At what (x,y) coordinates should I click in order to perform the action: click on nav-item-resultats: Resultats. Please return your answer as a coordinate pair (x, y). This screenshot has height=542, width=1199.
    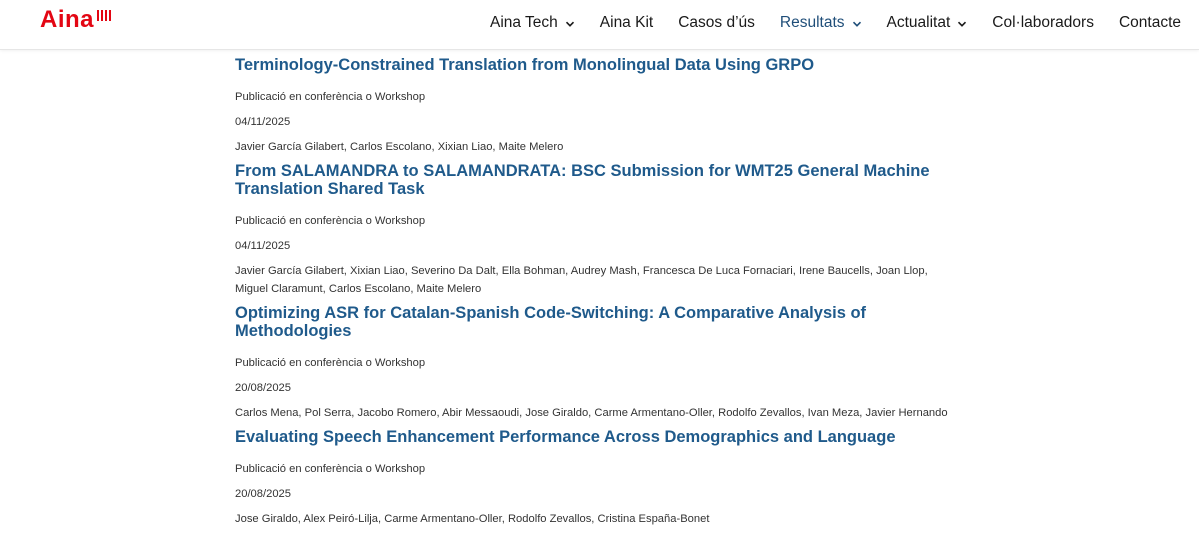
    Looking at the image, I should click on (821, 23).